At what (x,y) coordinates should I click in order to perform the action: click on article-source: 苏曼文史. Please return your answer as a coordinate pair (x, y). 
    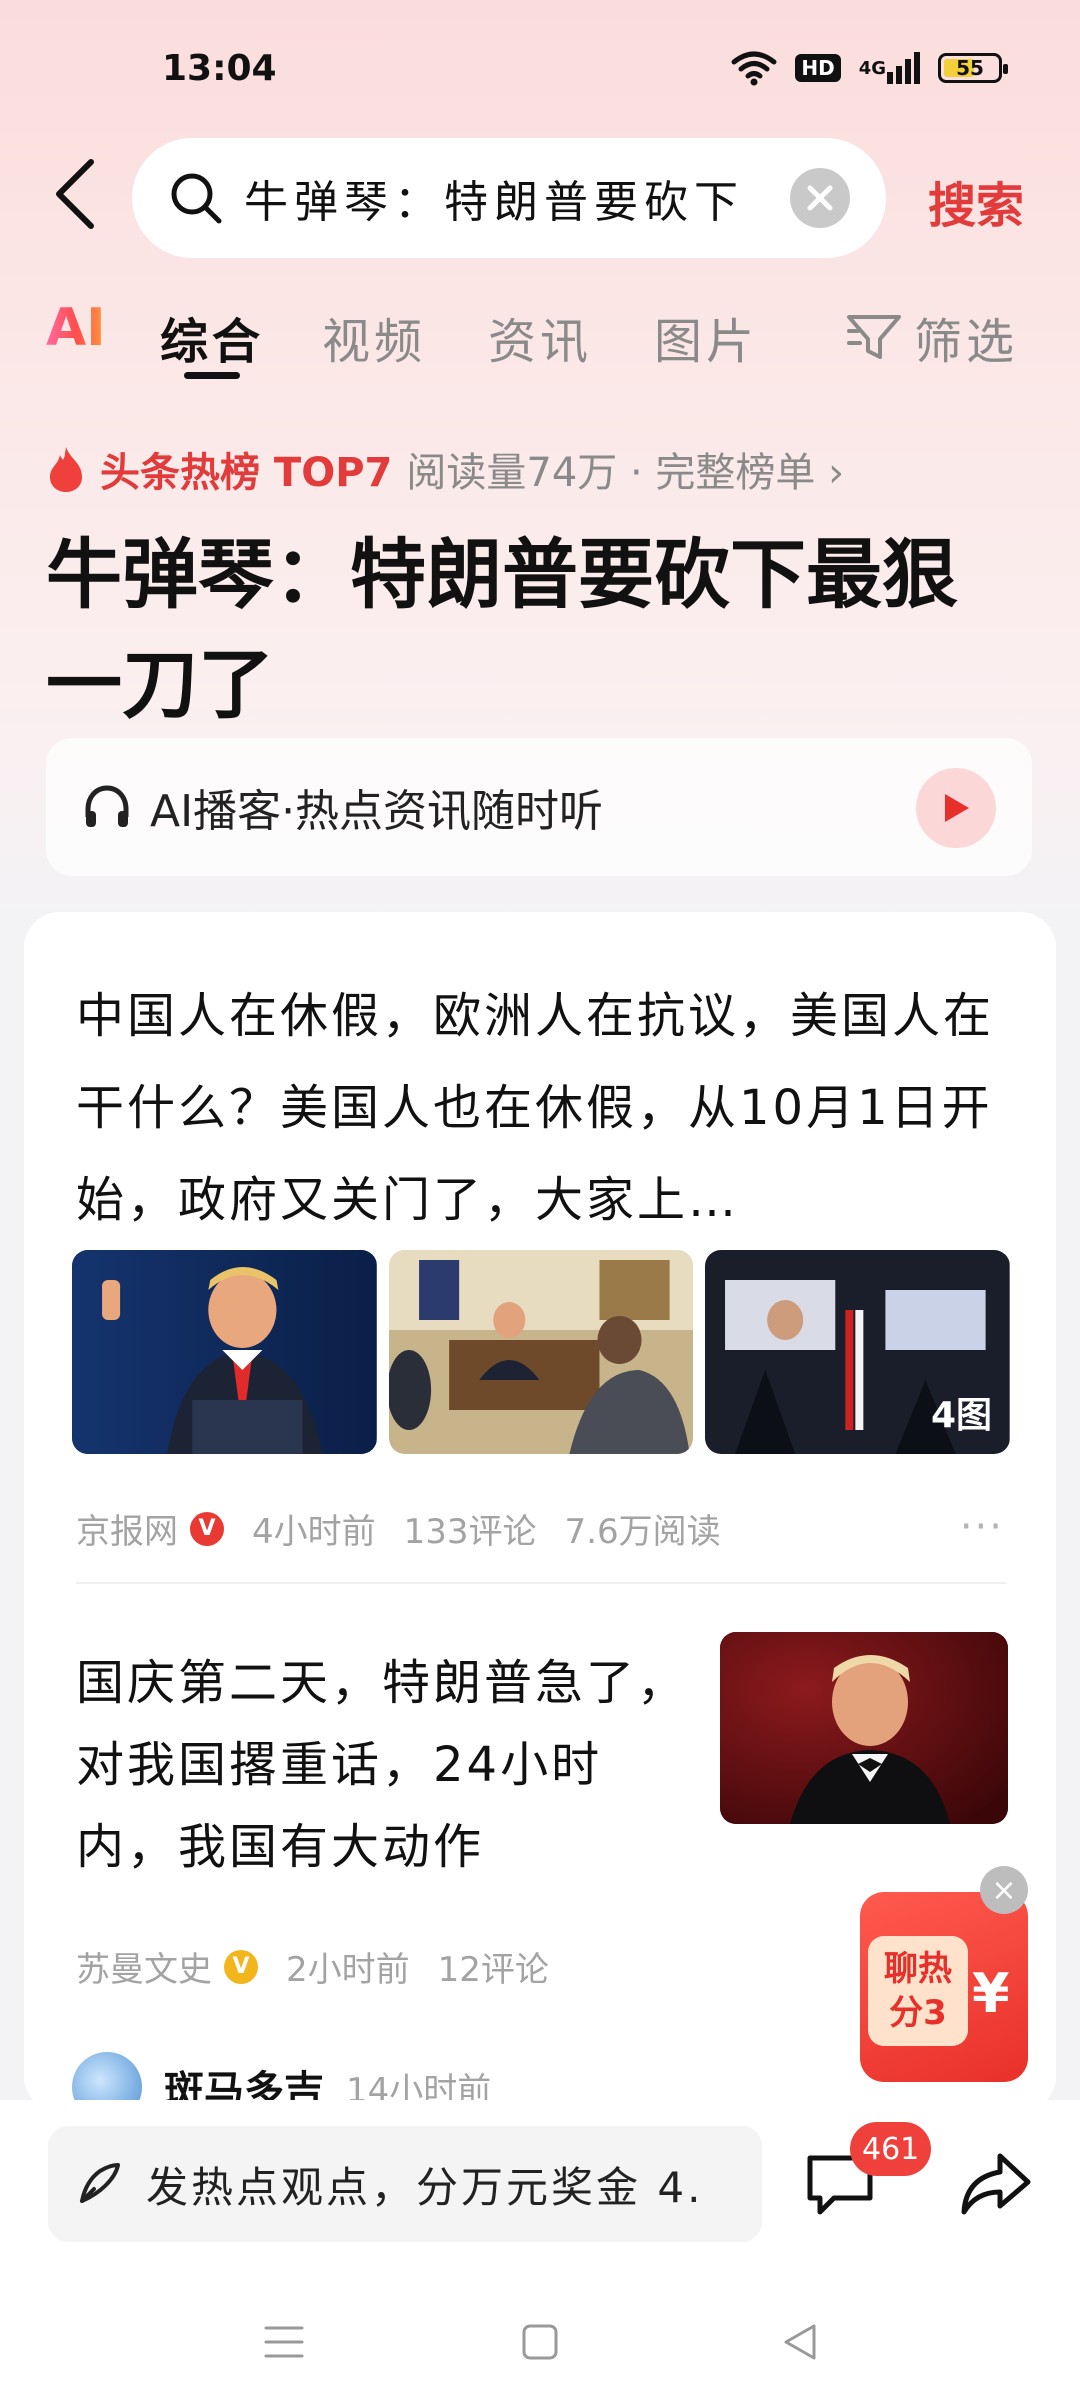
    Looking at the image, I should click on (144, 1966).